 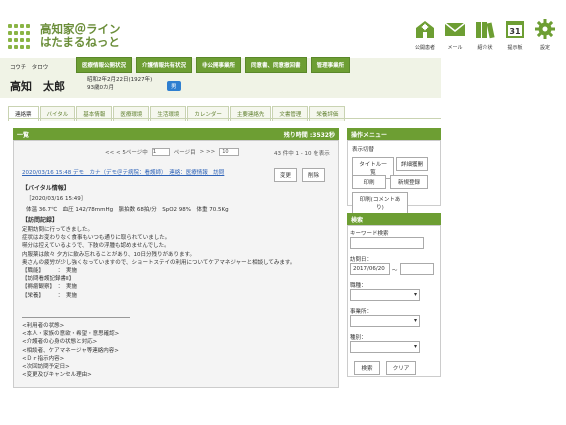 What do you see at coordinates (395, 271) in the screenshot?
I see `date-range-tilde: ～` at bounding box center [395, 271].